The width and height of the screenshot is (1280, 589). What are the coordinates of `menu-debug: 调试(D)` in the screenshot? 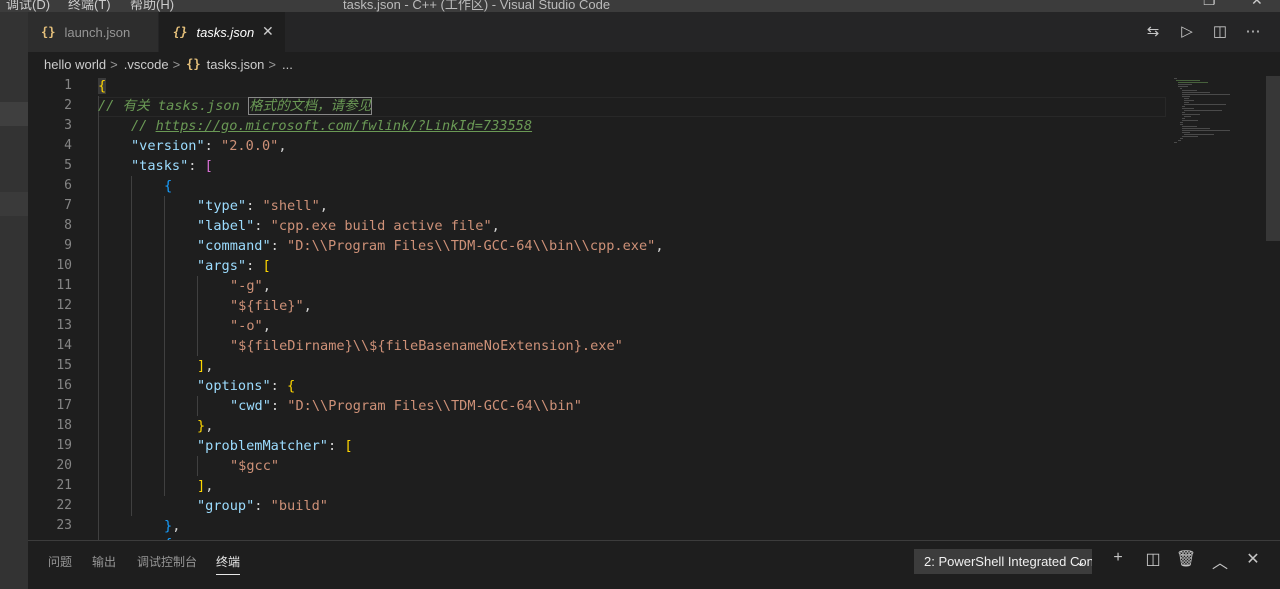 It's located at (28, 6).